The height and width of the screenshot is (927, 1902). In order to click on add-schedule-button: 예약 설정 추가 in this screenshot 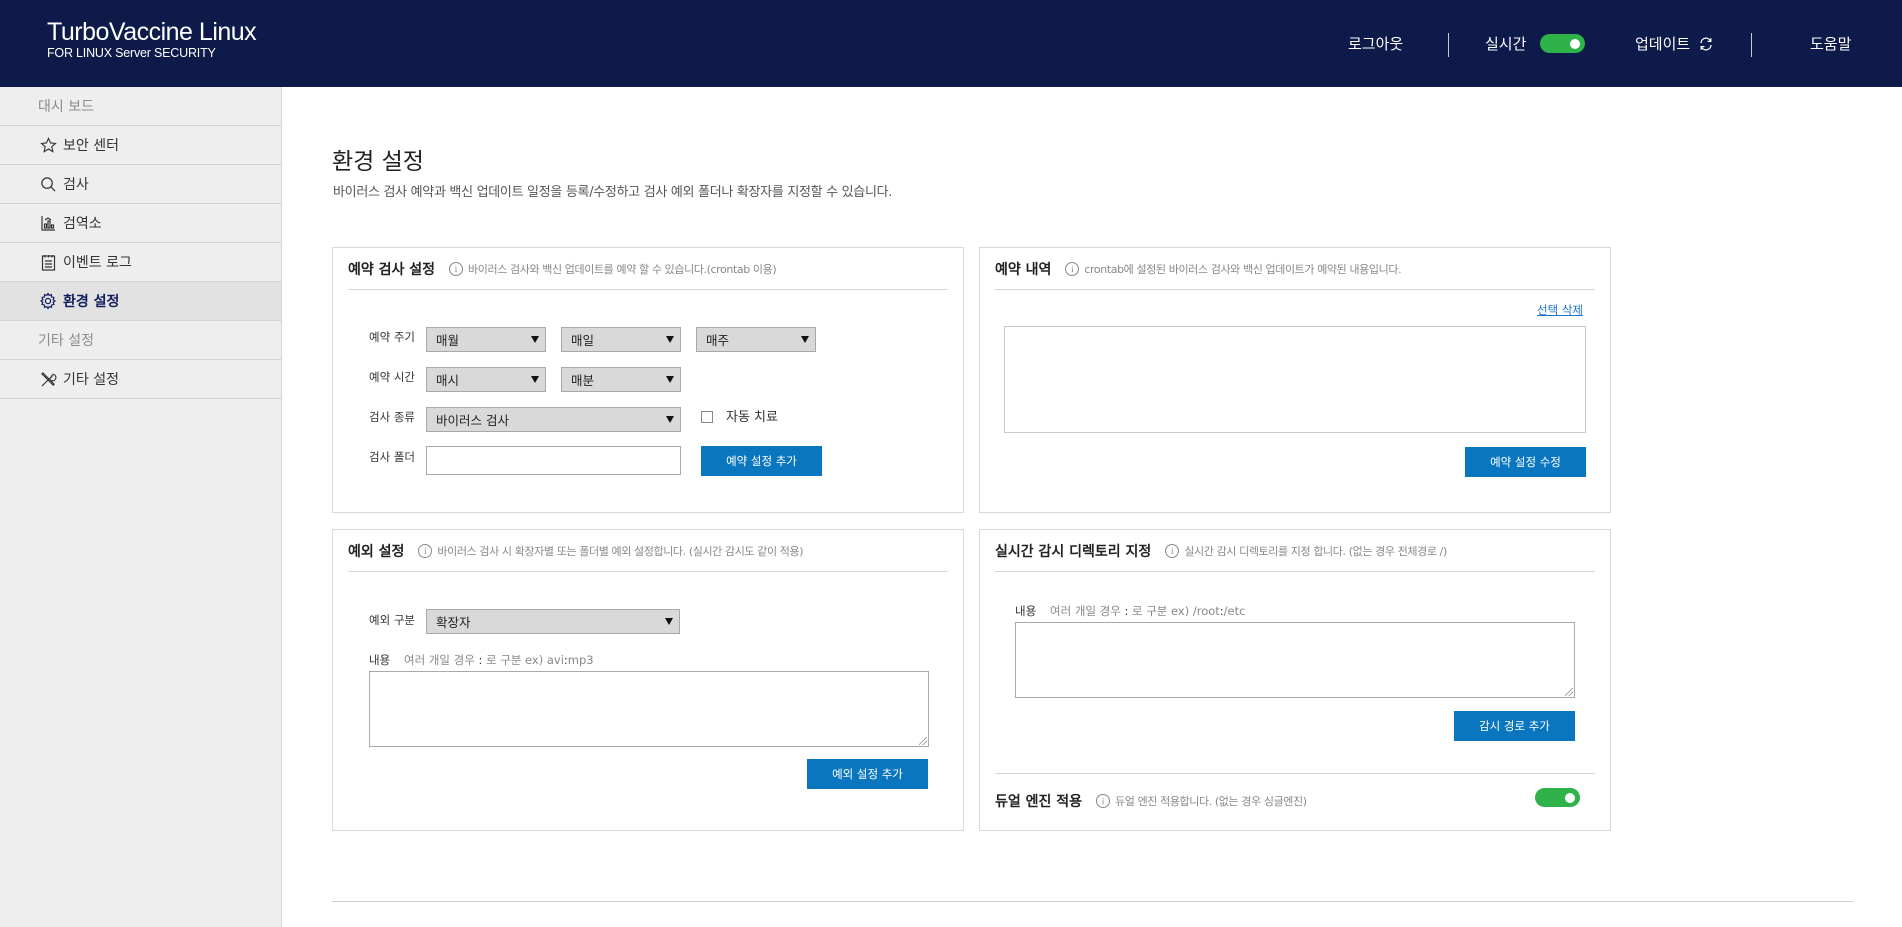, I will do `click(761, 461)`.